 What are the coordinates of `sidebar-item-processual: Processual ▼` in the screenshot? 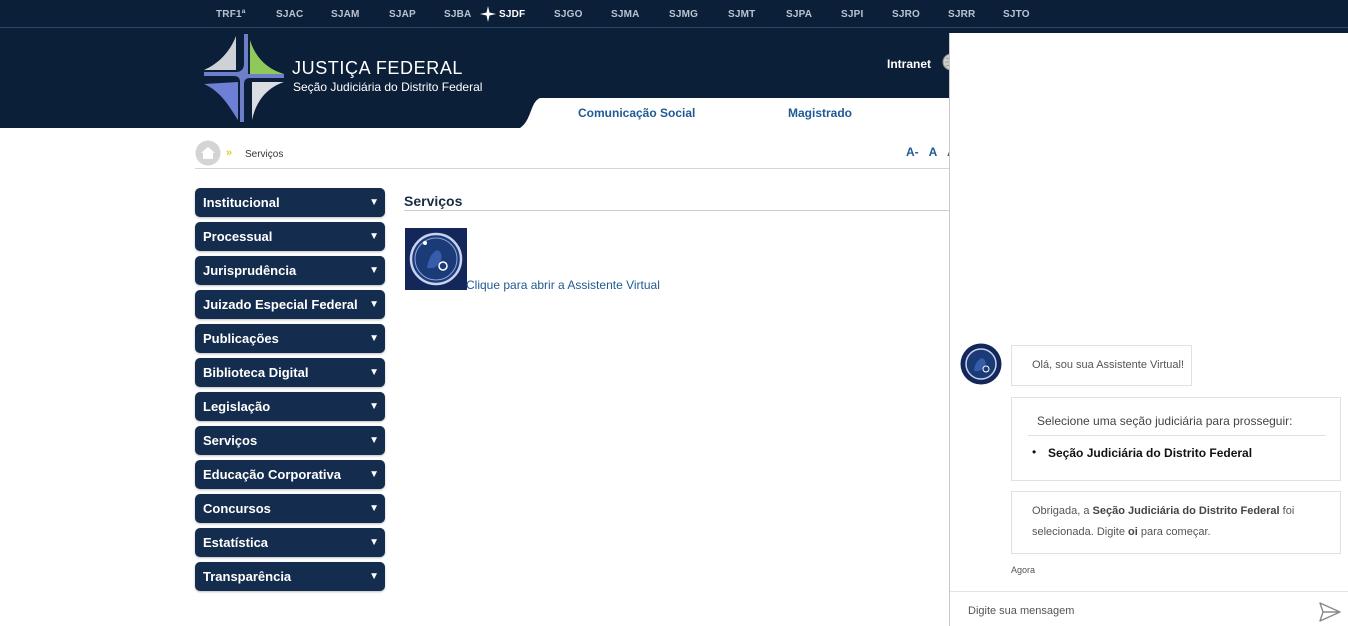 It's located at (290, 236).